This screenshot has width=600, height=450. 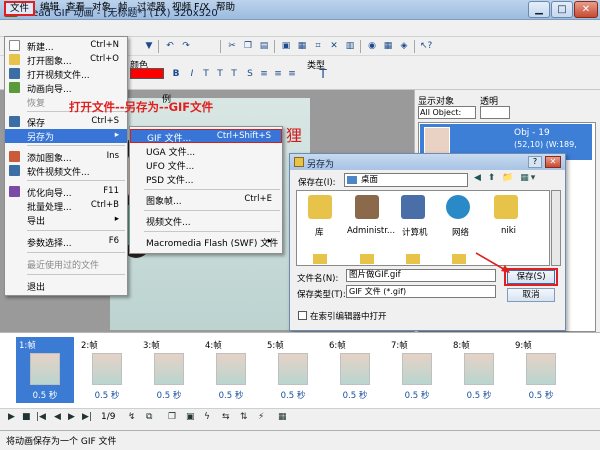 What do you see at coordinates (495, 112) in the screenshot?
I see `opacity-input` at bounding box center [495, 112].